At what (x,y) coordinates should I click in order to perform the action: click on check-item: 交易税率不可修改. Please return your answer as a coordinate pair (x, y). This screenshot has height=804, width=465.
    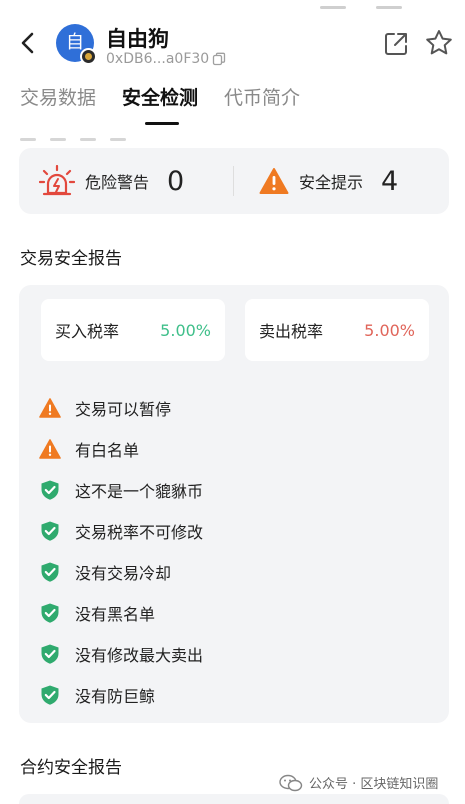
    Looking at the image, I should click on (234, 530).